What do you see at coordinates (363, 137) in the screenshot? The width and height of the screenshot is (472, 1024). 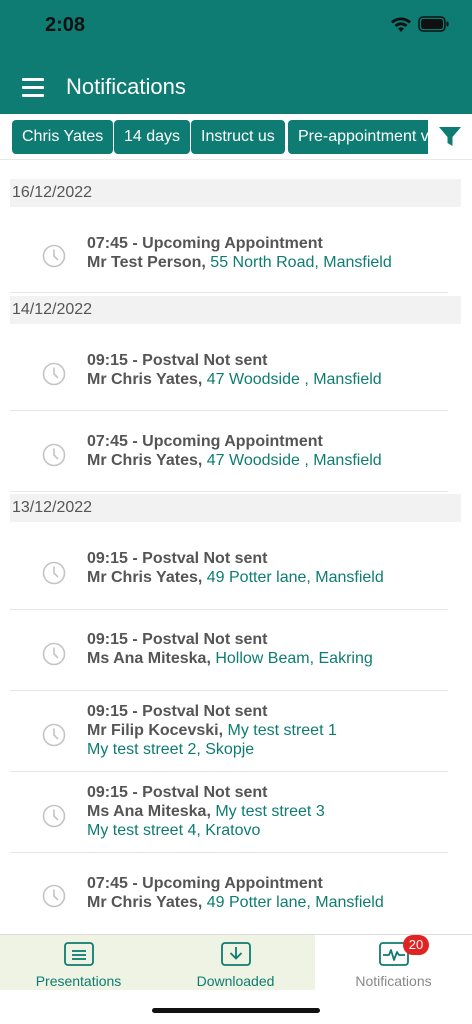 I see `filter-chip-type: Pre-appointment v` at bounding box center [363, 137].